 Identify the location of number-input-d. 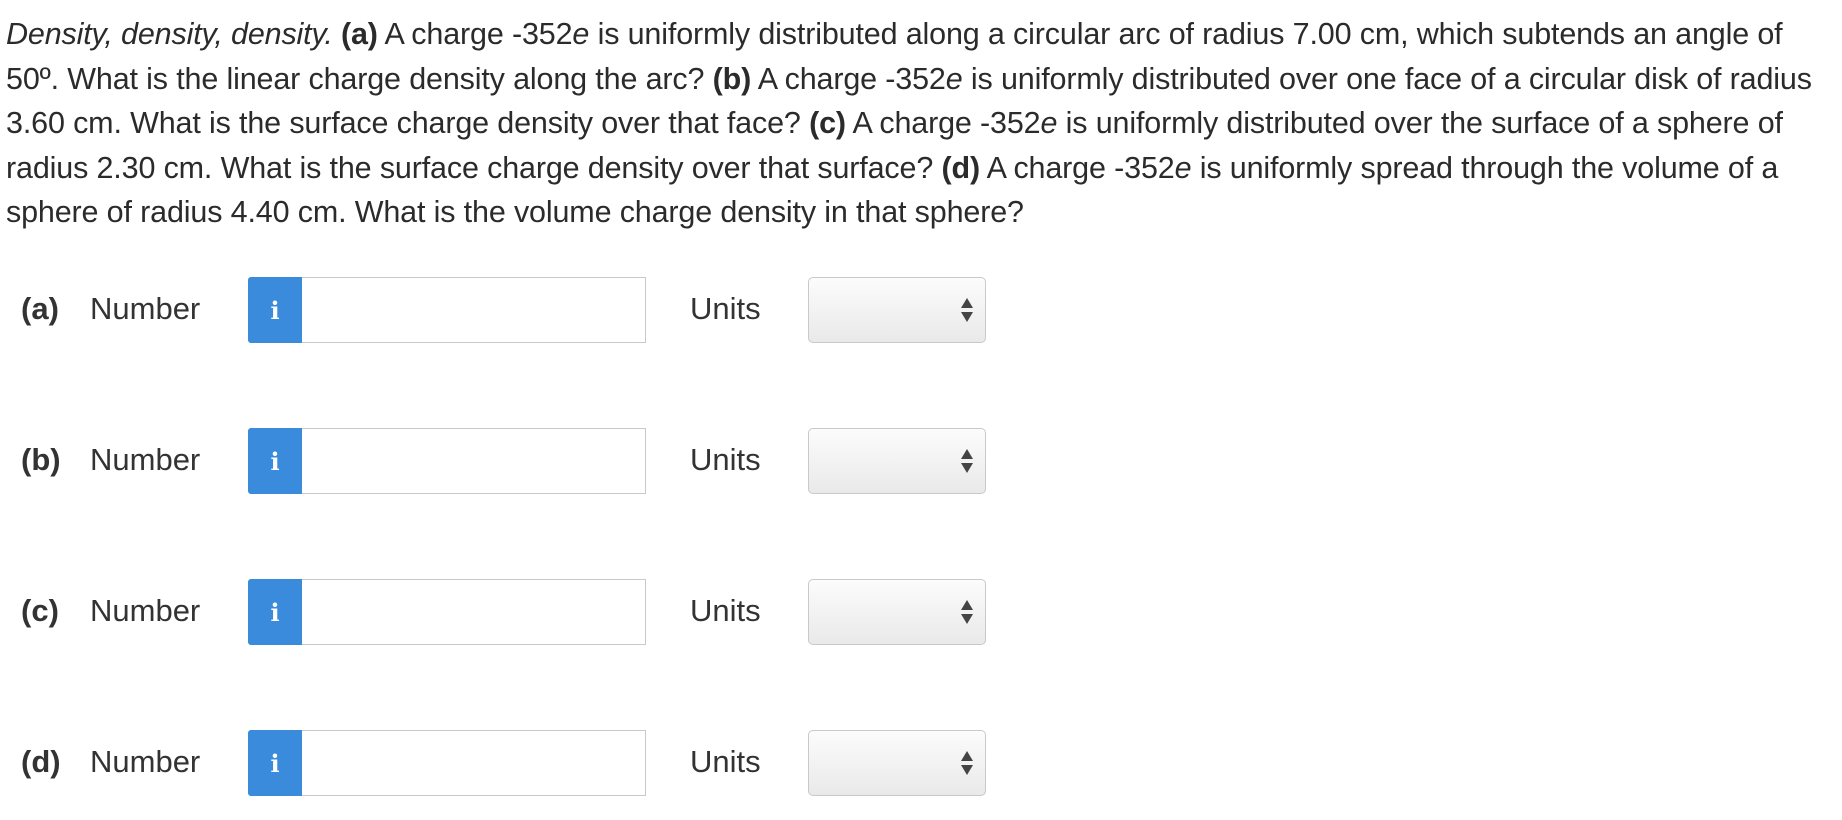
(474, 763).